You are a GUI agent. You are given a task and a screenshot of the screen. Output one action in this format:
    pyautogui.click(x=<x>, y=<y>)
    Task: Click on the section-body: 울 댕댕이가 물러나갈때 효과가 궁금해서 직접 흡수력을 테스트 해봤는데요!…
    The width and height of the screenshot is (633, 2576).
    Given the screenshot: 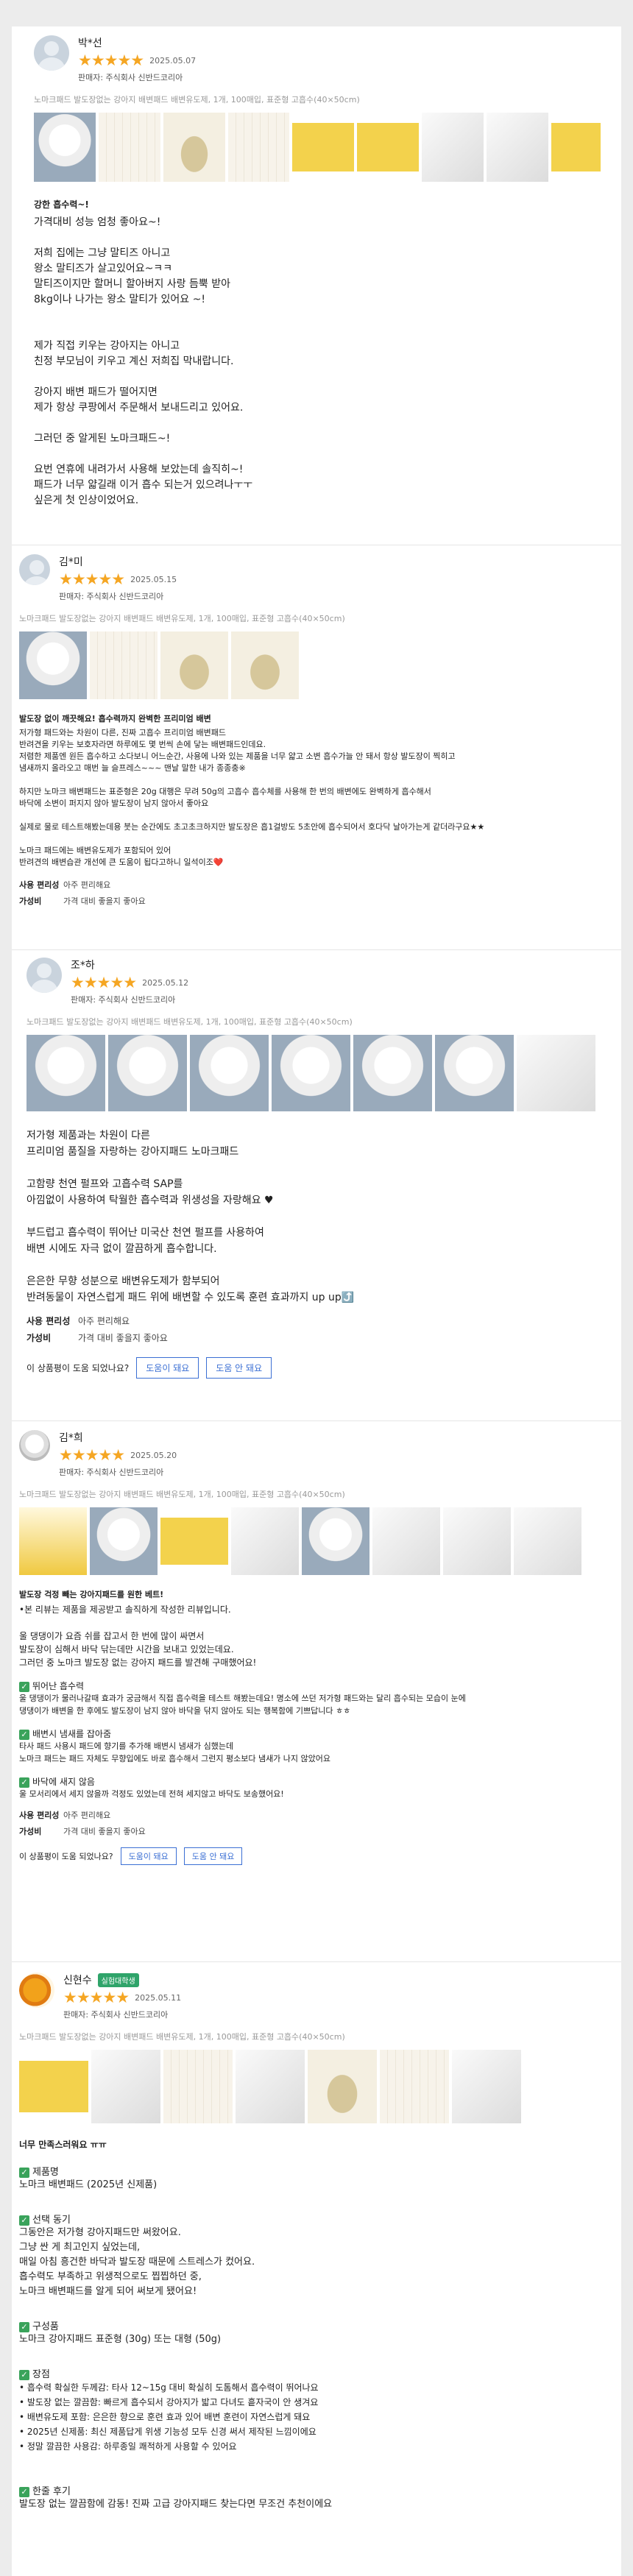 What is the action you would take?
    pyautogui.click(x=242, y=1705)
    